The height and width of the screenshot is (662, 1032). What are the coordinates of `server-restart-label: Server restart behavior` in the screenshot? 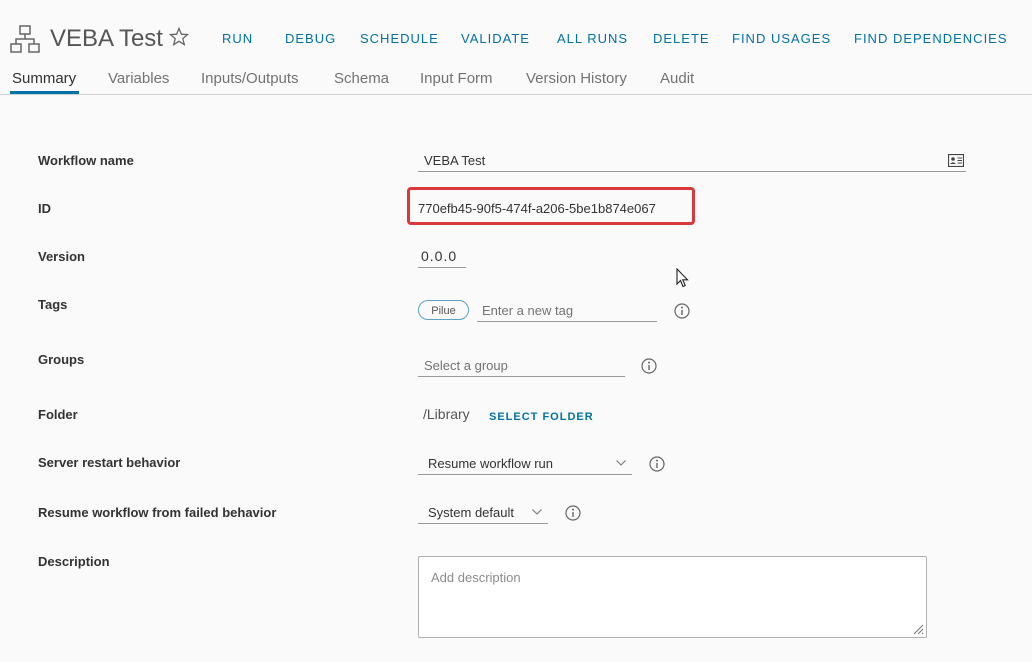 It's located at (109, 462).